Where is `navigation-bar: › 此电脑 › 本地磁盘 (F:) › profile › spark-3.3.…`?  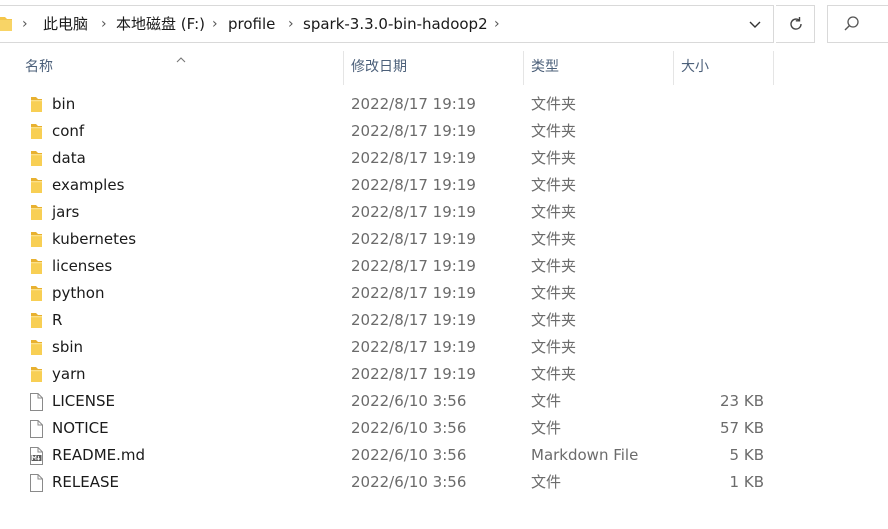
navigation-bar: › 此电脑 › 本地磁盘 (F:) › profile › spark-3.3.… is located at coordinates (444, 23).